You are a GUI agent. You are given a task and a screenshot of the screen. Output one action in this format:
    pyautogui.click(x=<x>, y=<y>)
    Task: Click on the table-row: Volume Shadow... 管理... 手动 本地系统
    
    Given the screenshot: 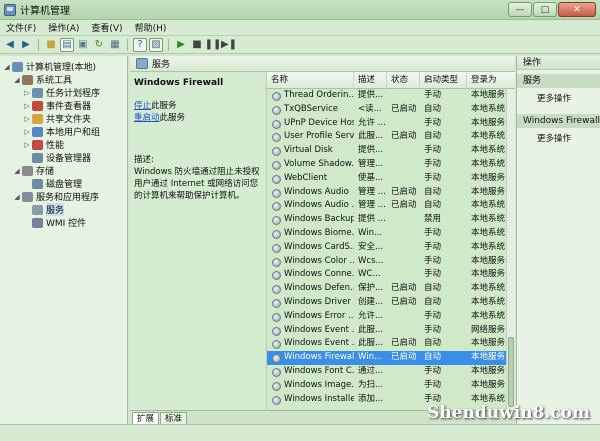 What is the action you would take?
    pyautogui.click(x=387, y=165)
    